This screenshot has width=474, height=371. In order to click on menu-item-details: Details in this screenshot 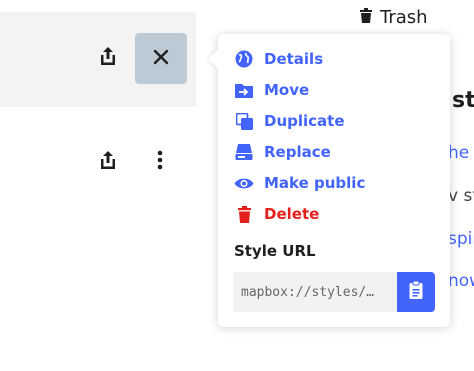, I will do `click(278, 59)`.